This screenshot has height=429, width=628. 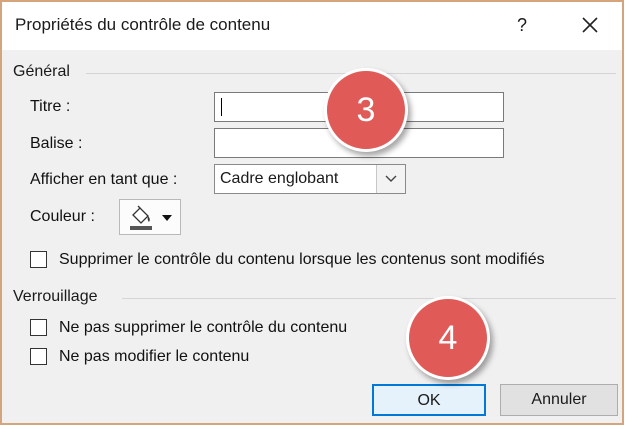 I want to click on cancel-button: Annuler, so click(x=559, y=400).